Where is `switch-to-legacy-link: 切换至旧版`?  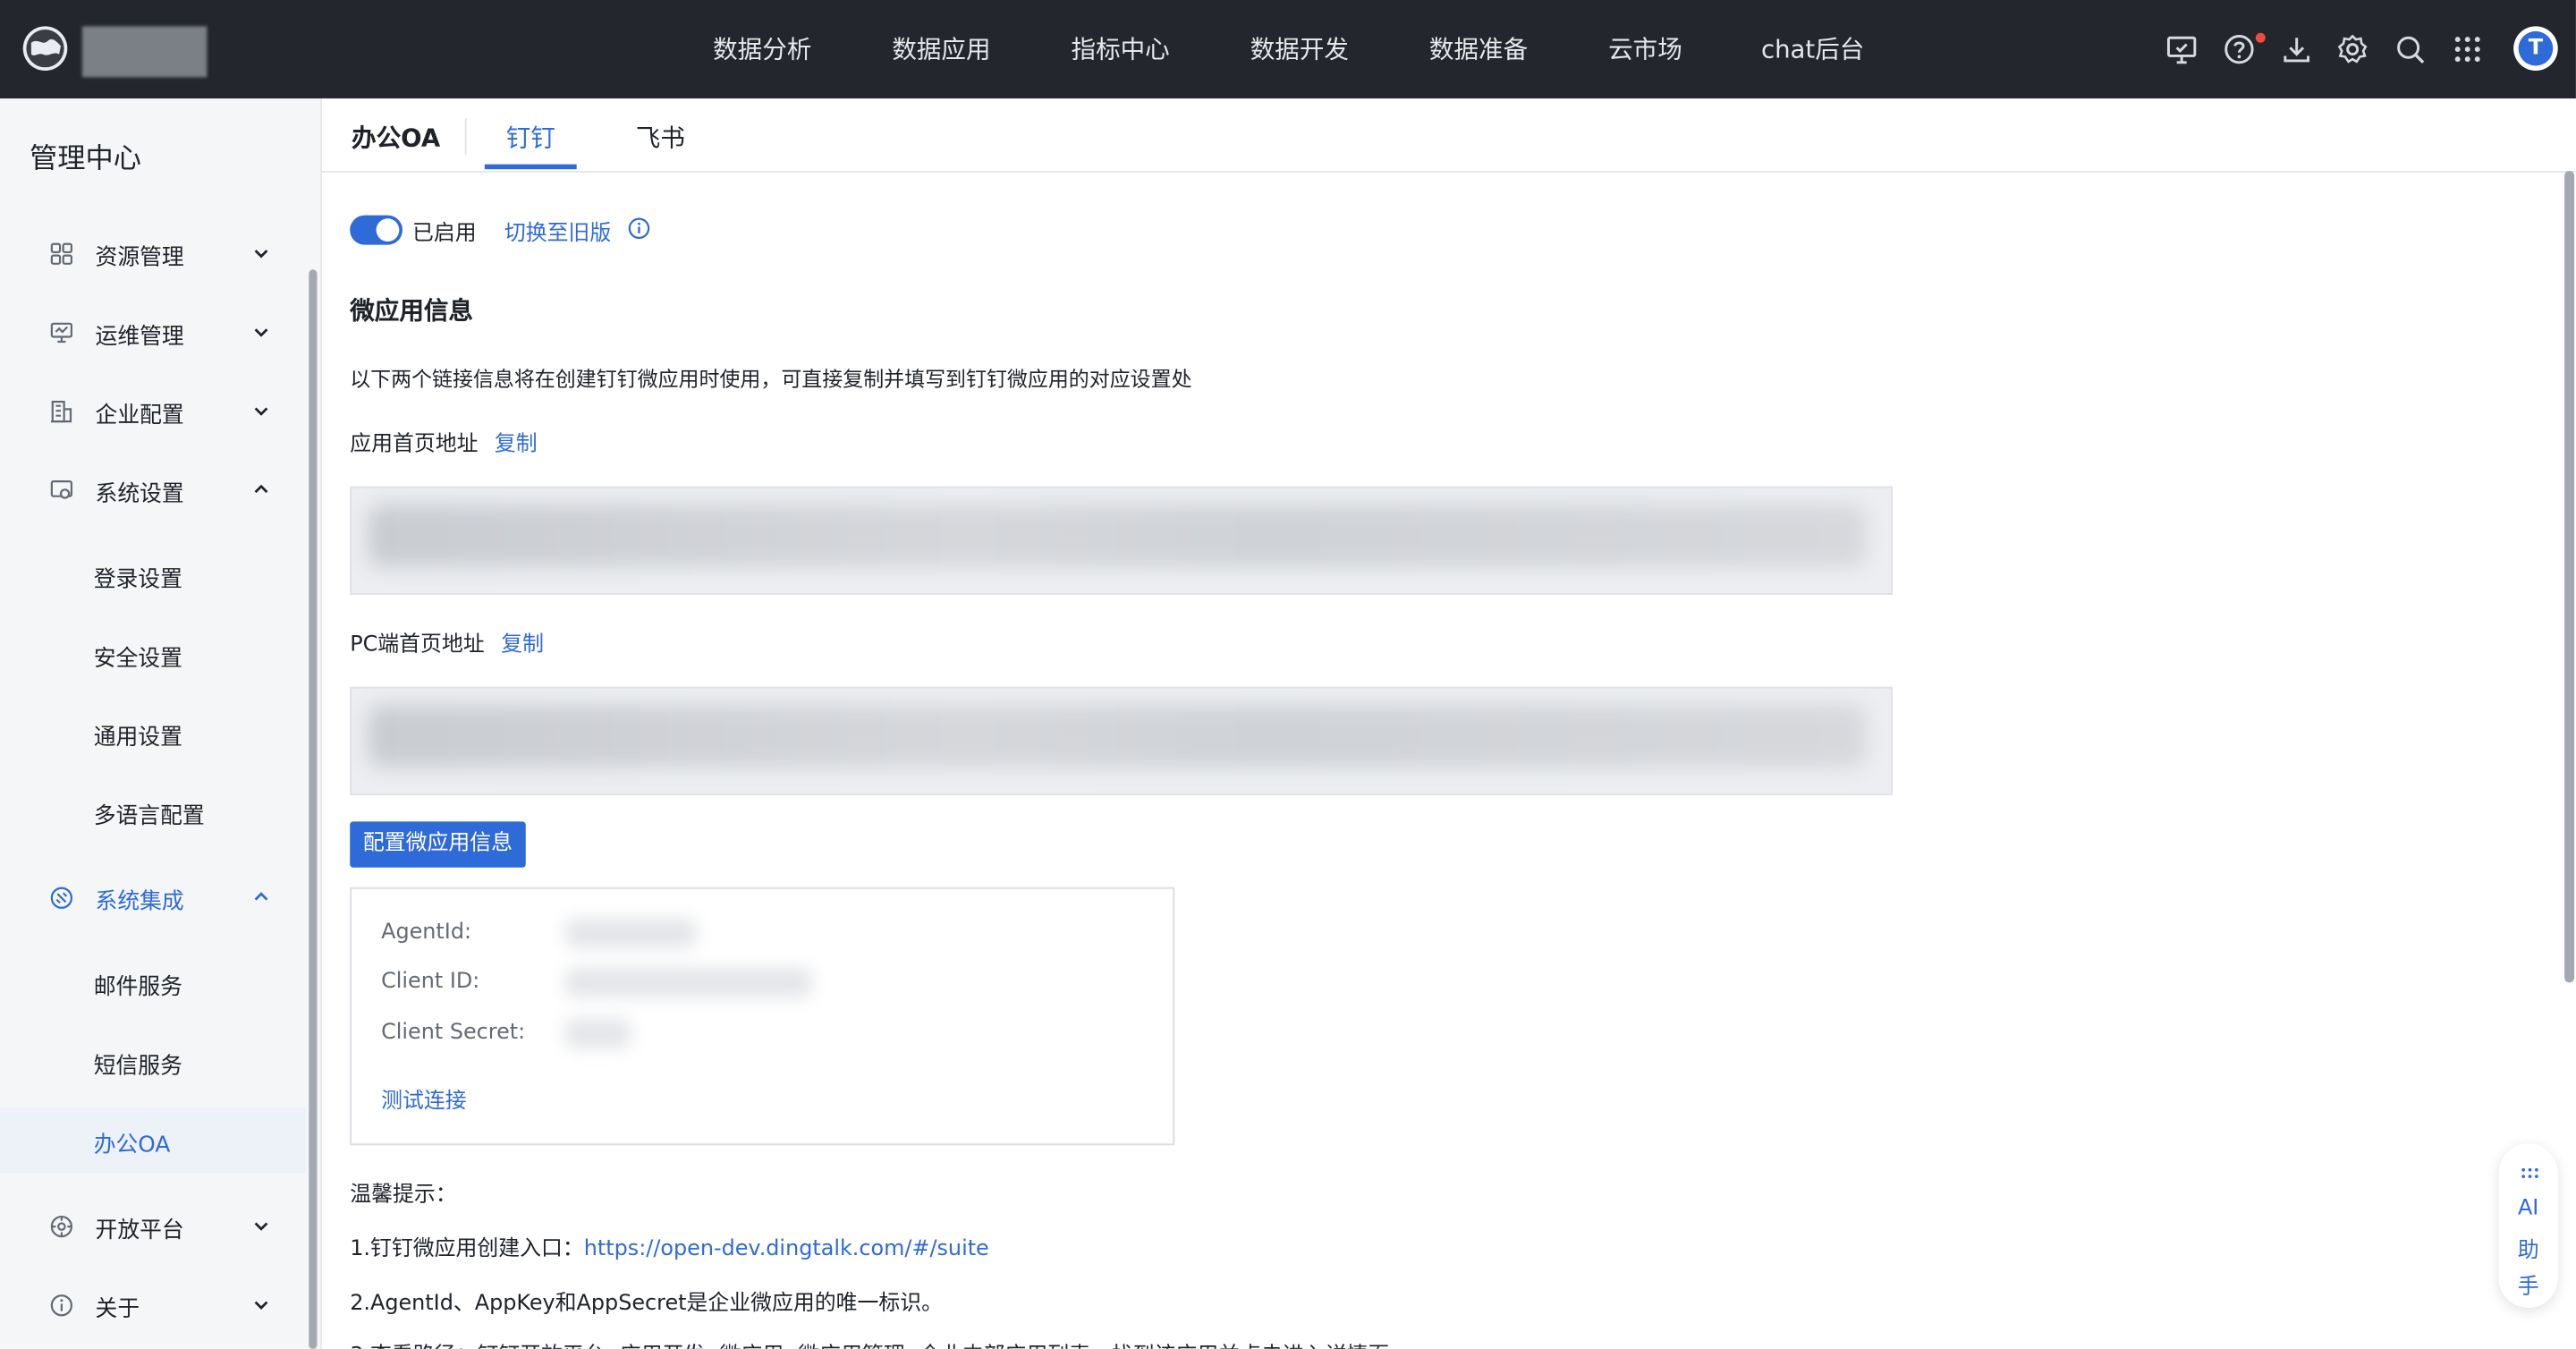 switch-to-legacy-link: 切换至旧版 is located at coordinates (557, 232).